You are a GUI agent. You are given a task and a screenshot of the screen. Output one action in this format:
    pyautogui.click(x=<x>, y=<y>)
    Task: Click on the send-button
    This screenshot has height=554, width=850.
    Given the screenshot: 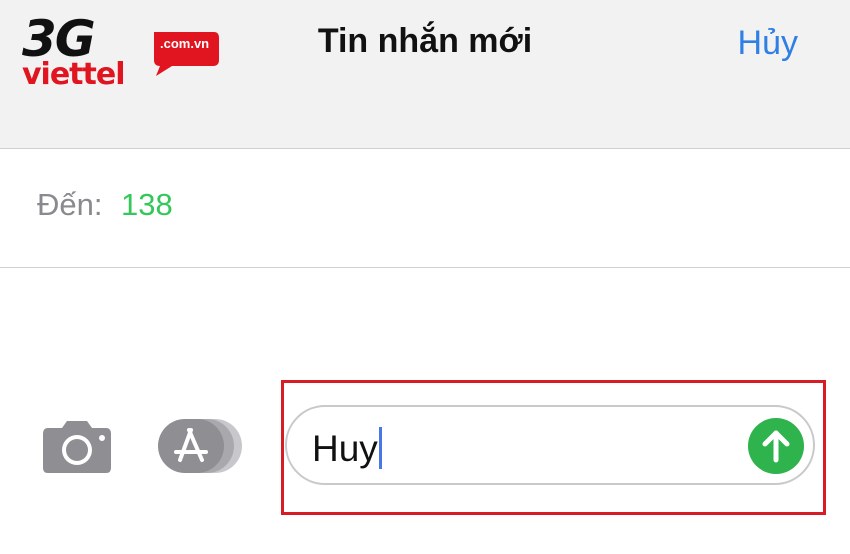 What is the action you would take?
    pyautogui.click(x=776, y=446)
    